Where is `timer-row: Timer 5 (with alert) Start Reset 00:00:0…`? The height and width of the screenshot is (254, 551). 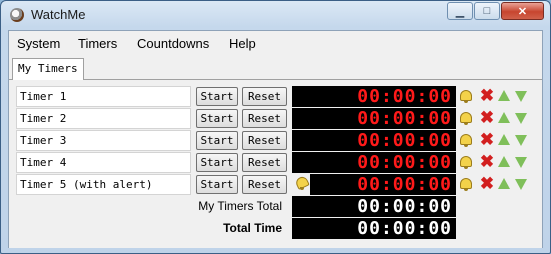
timer-row: Timer 5 (with alert) Start Reset 00:00:0… is located at coordinates (275, 185).